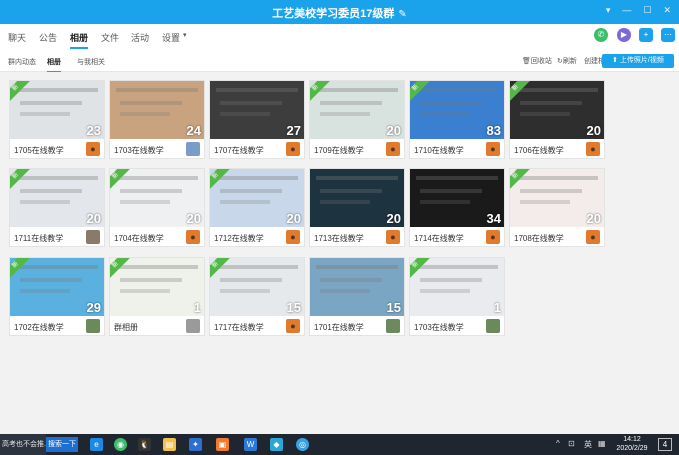  I want to click on tab-chat: 聊天, so click(17, 37).